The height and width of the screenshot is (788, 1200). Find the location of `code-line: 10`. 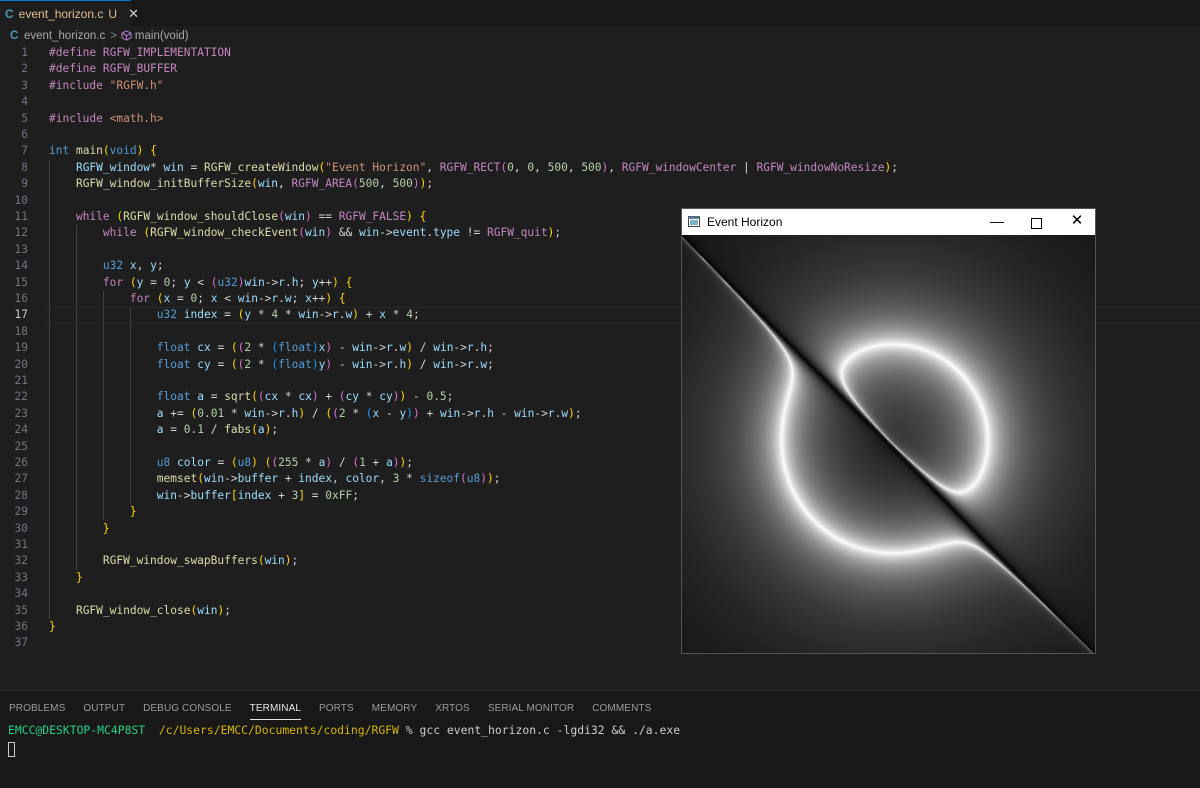

code-line: 10 is located at coordinates (600, 201).